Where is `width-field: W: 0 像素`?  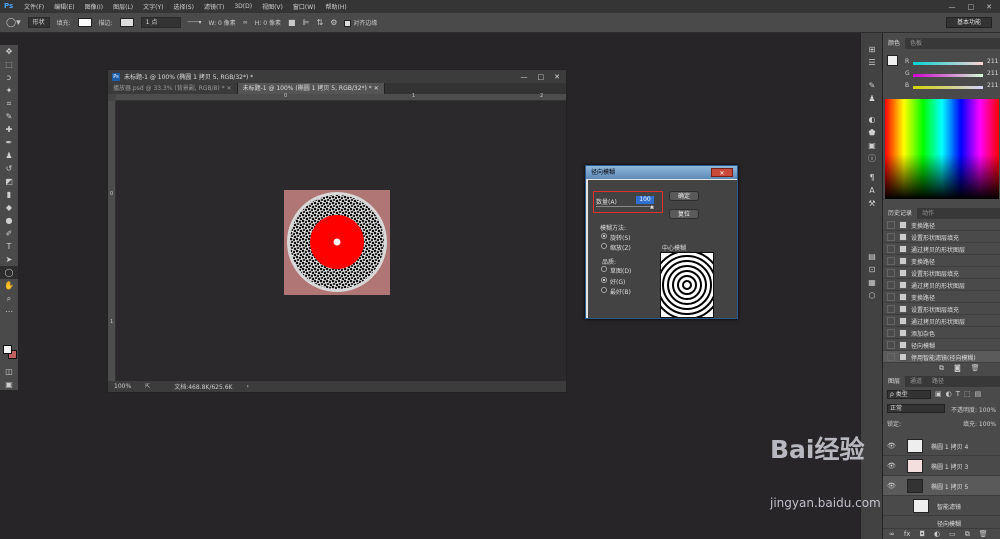
width-field: W: 0 像素 is located at coordinates (222, 22).